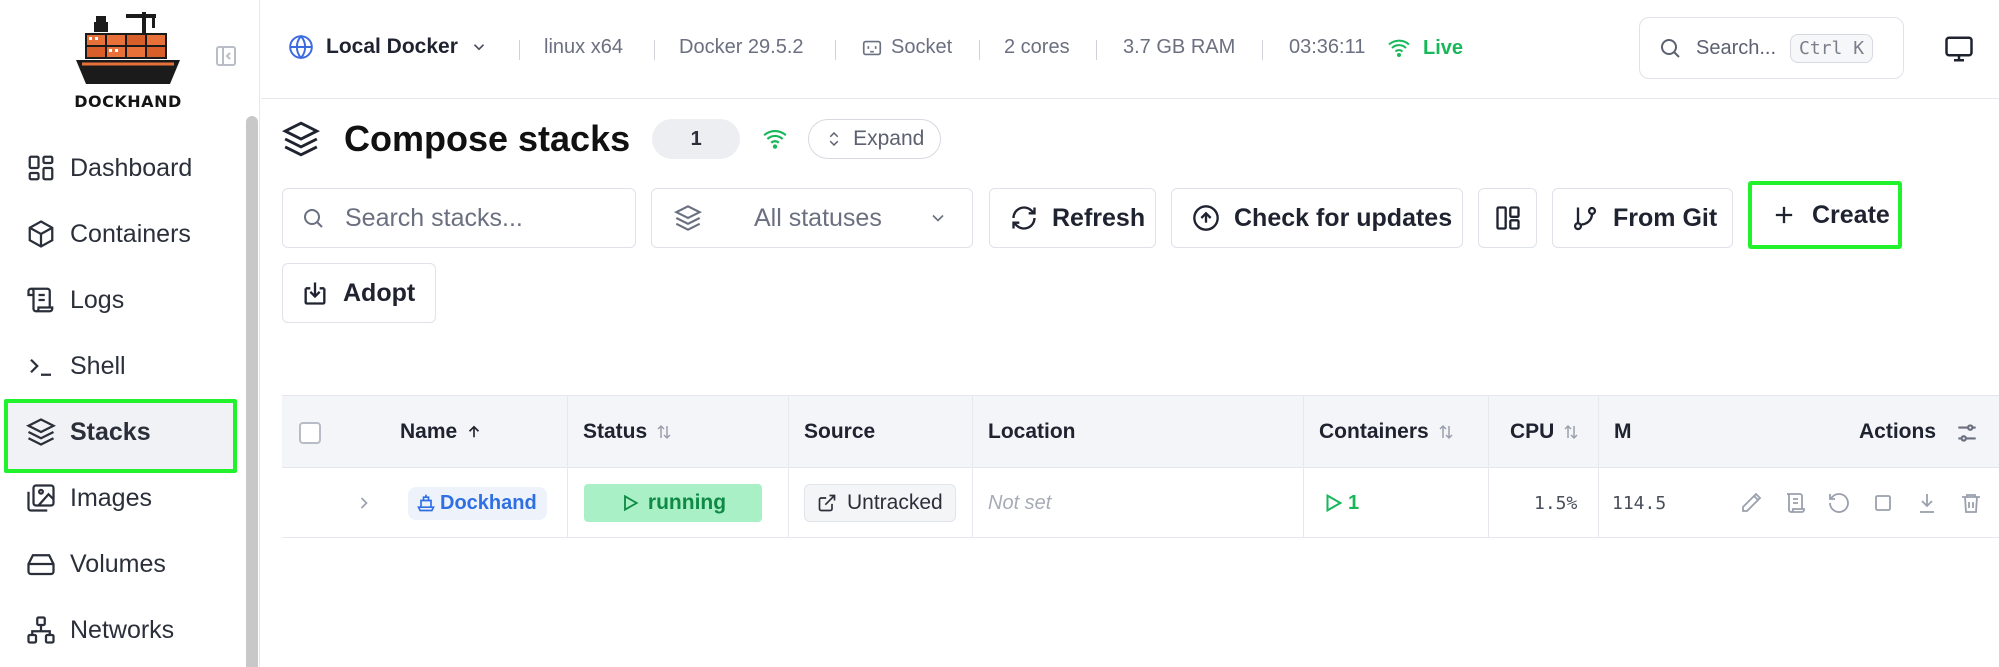 This screenshot has height=667, width=1999. Describe the element at coordinates (1751, 503) in the screenshot. I see `pencil-icon` at that location.